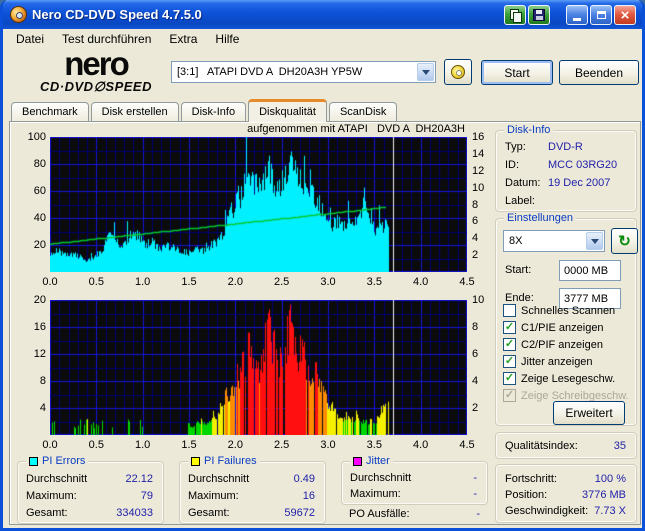 This screenshot has width=645, height=531. What do you see at coordinates (39, 245) in the screenshot?
I see `y-axis-tick-label: 20` at bounding box center [39, 245].